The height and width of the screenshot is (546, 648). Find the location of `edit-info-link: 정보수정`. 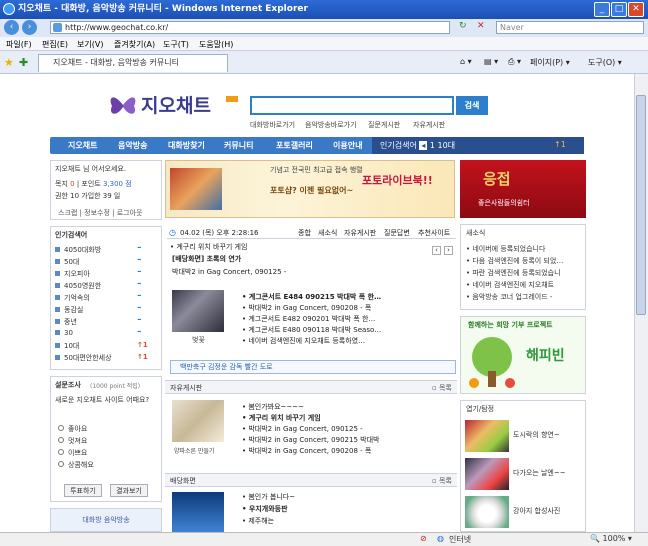

edit-info-link: 정보수정 is located at coordinates (97, 213).